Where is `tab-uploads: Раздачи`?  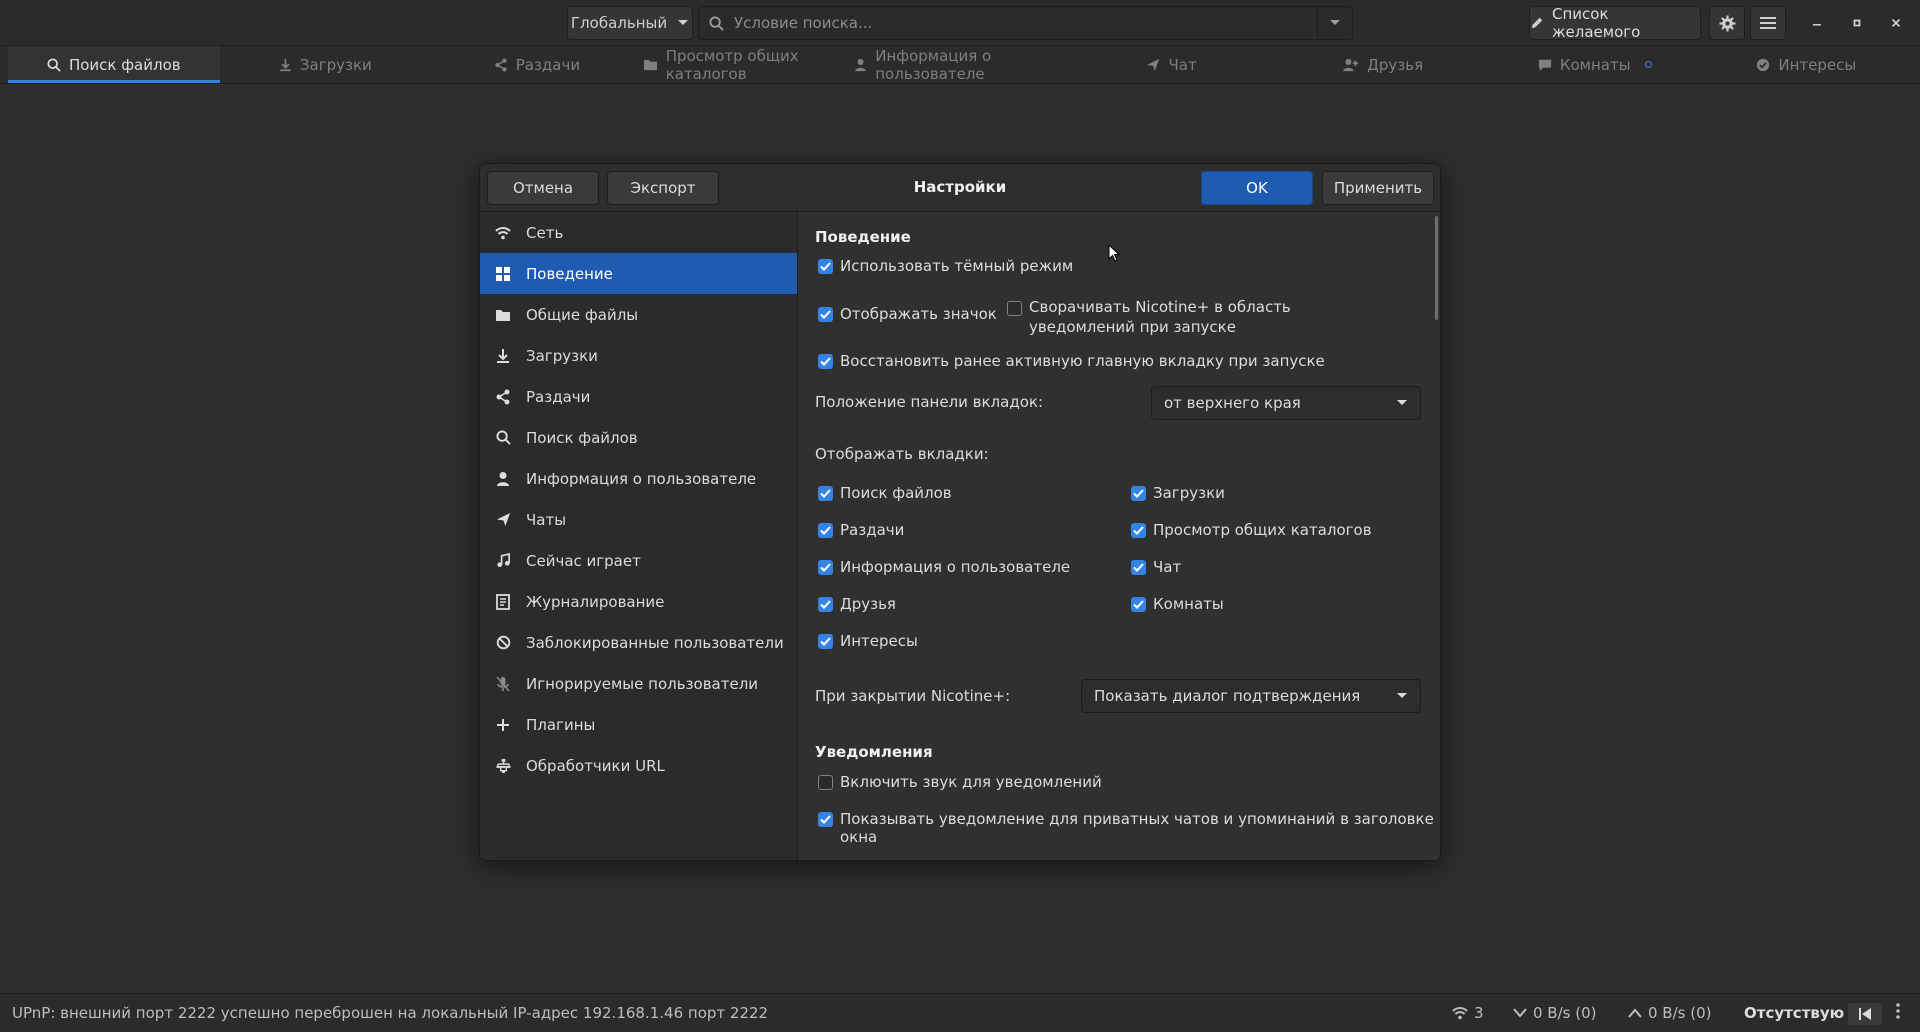 tab-uploads: Раздачи is located at coordinates (537, 64).